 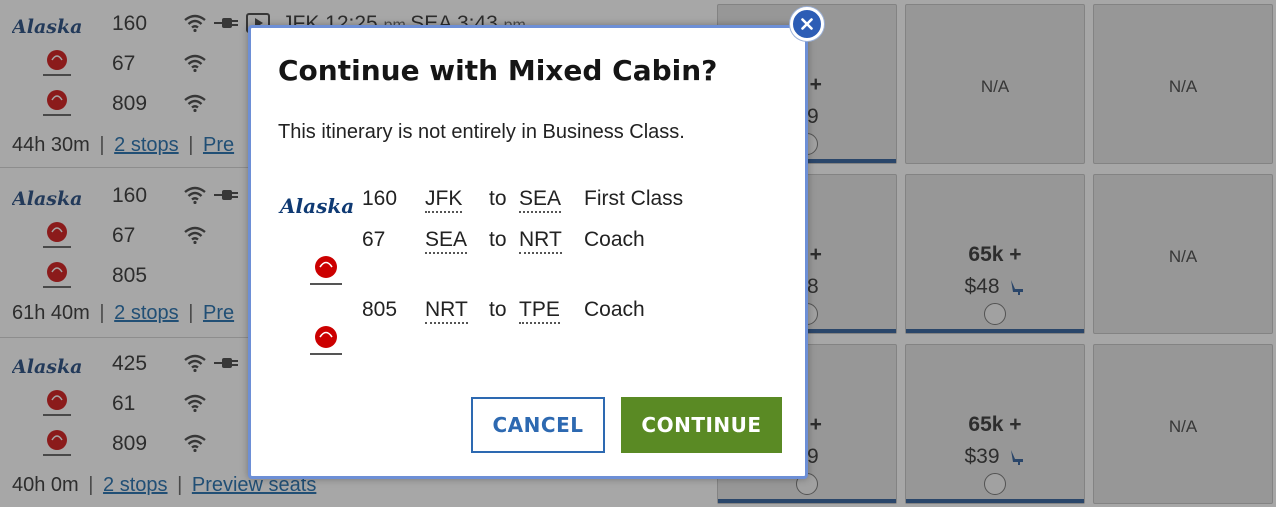 What do you see at coordinates (446, 311) in the screenshot?
I see `segment-origin: NRT` at bounding box center [446, 311].